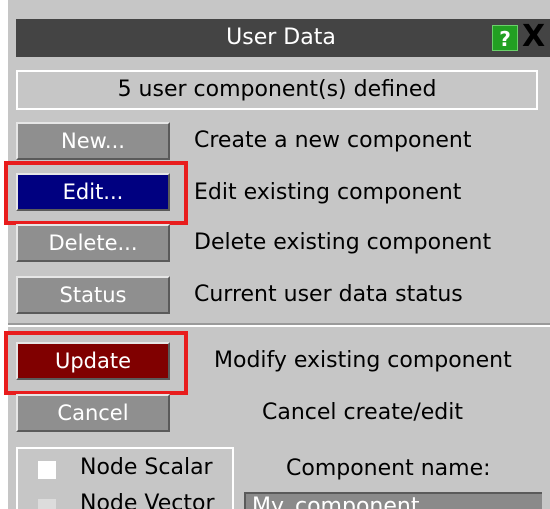  Describe the element at coordinates (393, 500) in the screenshot. I see `component-name-field: My_component` at that location.